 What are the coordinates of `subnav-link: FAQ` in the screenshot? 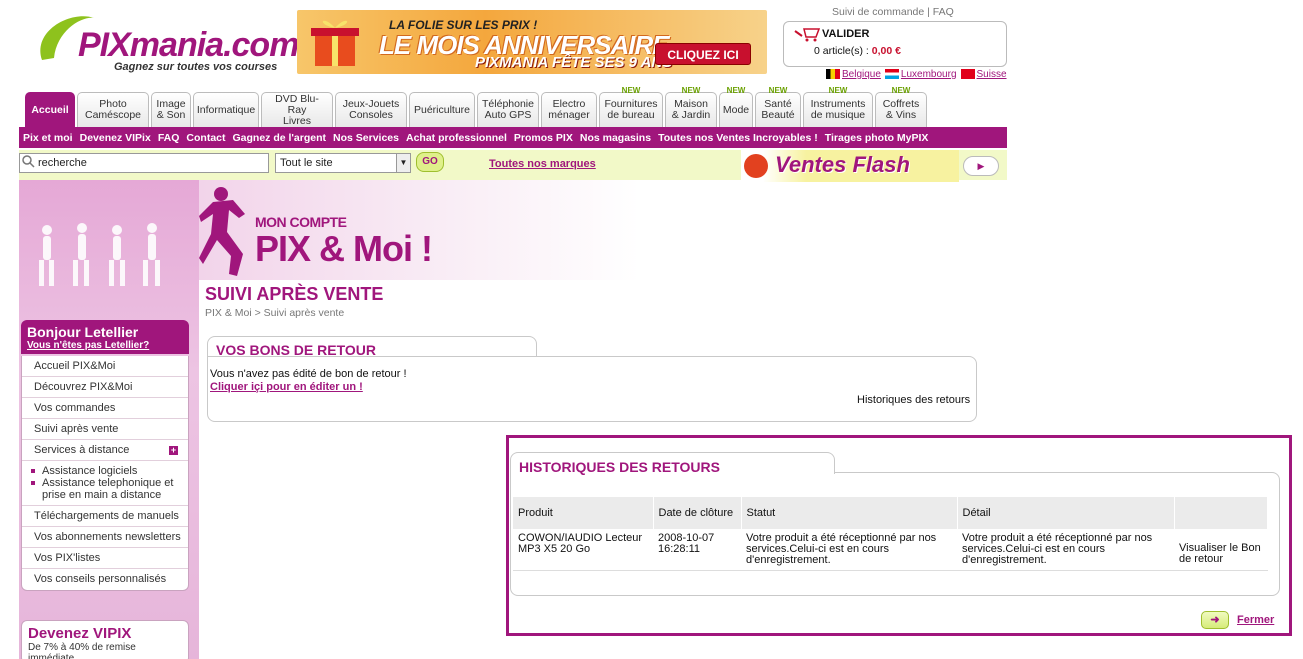 It's located at (169, 138).